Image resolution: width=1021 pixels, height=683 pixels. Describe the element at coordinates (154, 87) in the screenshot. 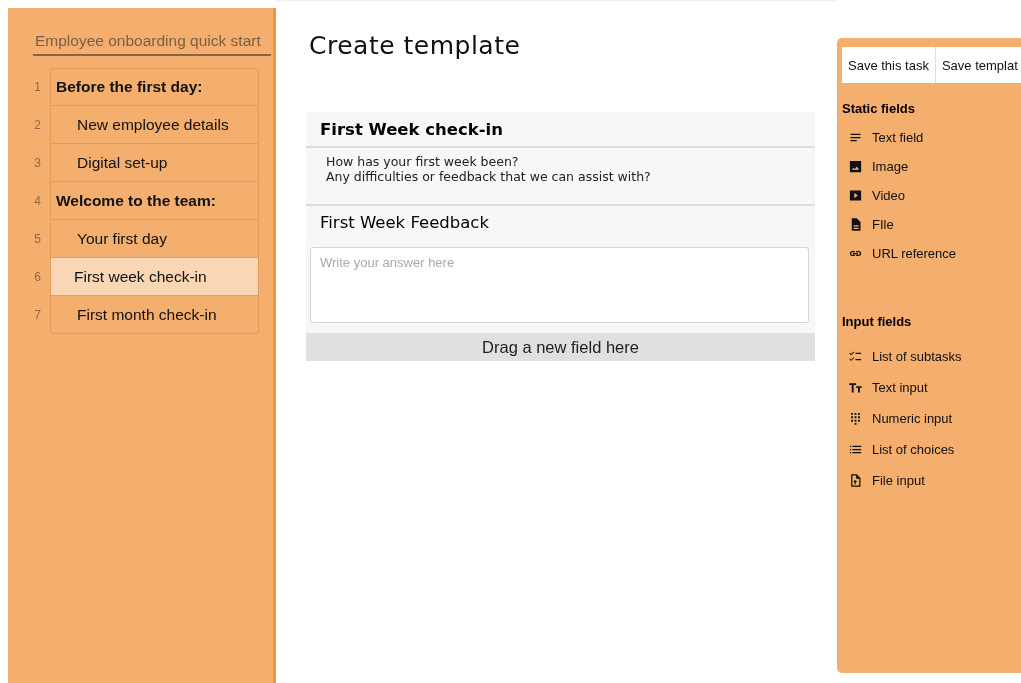

I see `section-heading: Before the first day:` at that location.